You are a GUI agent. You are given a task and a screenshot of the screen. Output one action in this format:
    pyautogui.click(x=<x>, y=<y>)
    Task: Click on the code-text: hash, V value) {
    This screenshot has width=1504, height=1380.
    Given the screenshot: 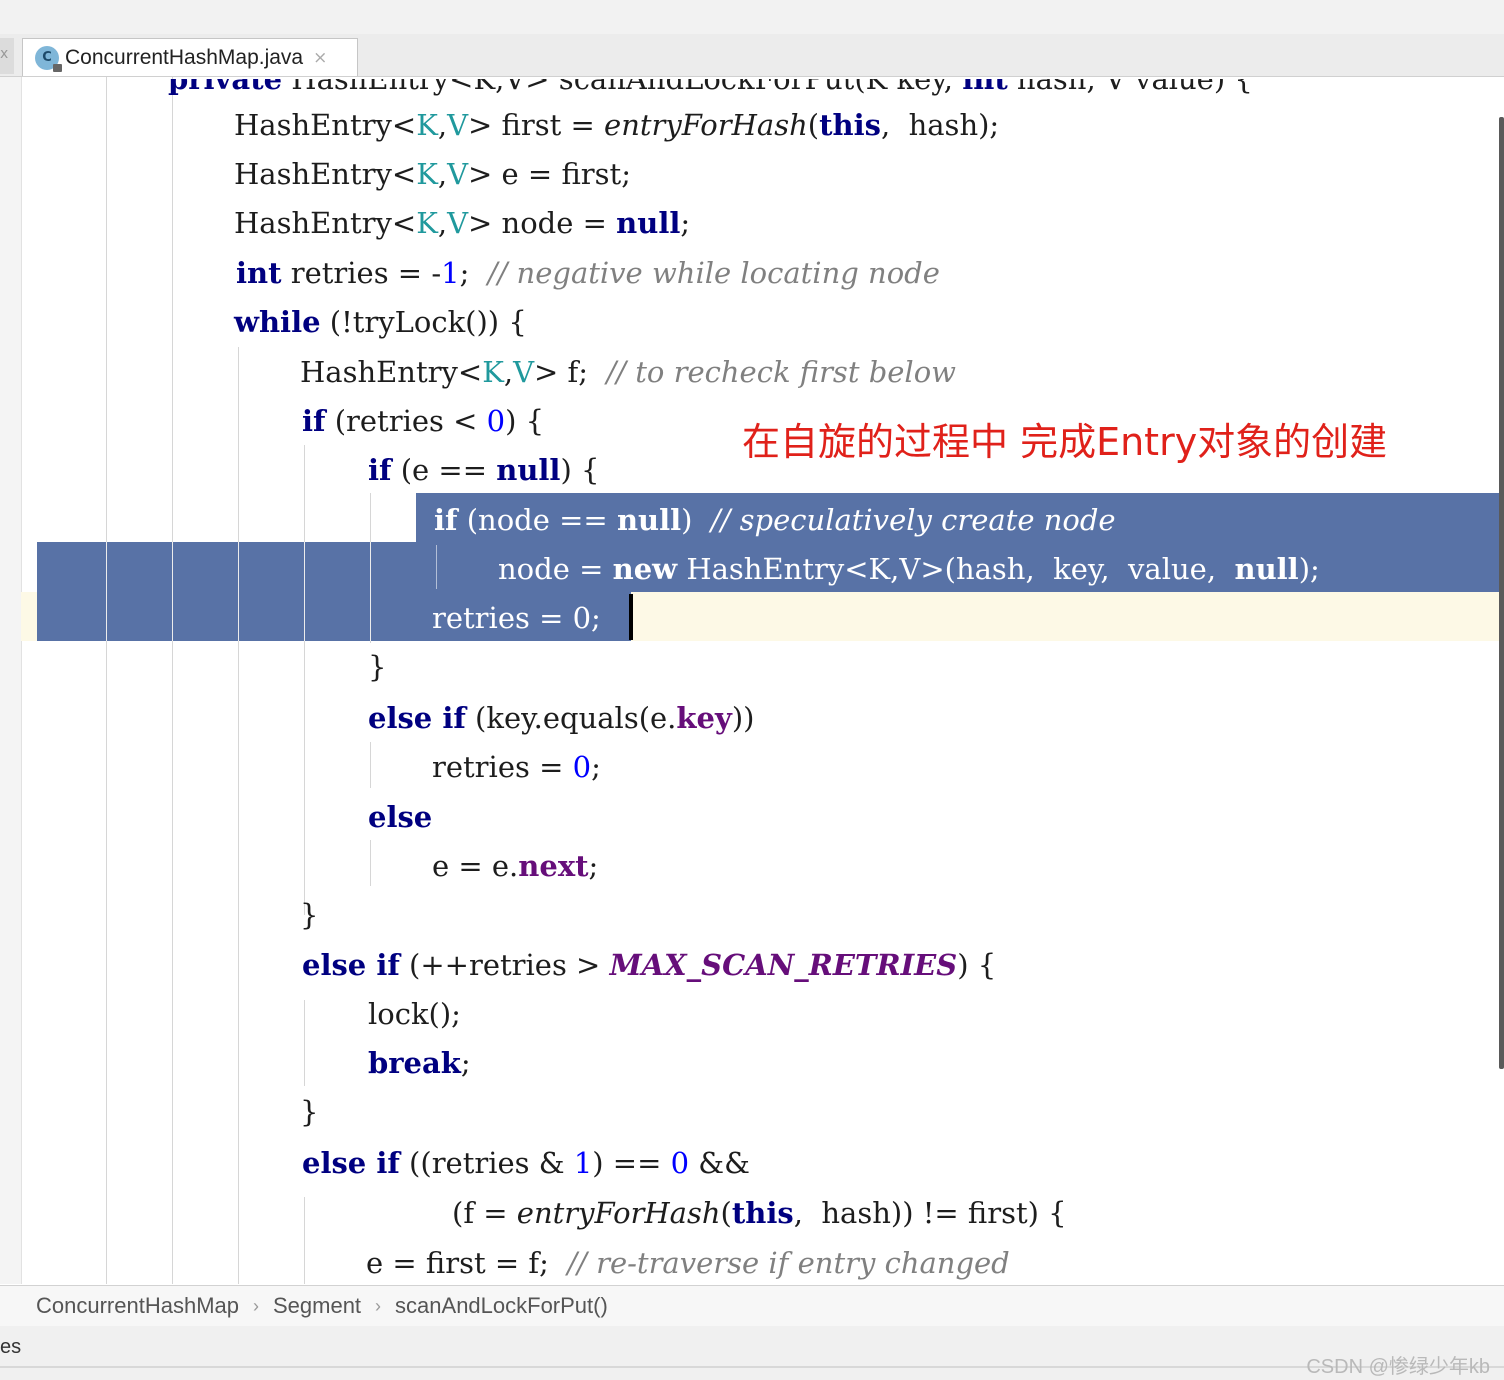 What is the action you would take?
    pyautogui.click(x=1130, y=86)
    